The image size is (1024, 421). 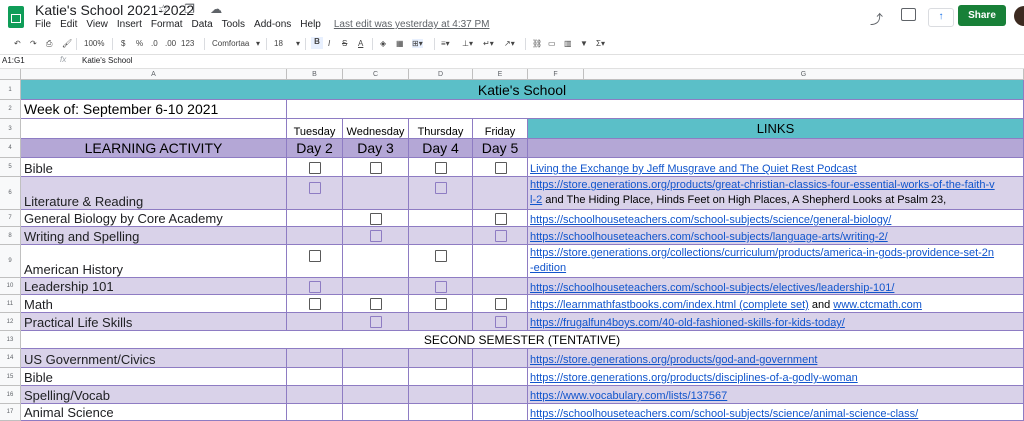 I want to click on weekday-header: Friday, so click(x=500, y=129).